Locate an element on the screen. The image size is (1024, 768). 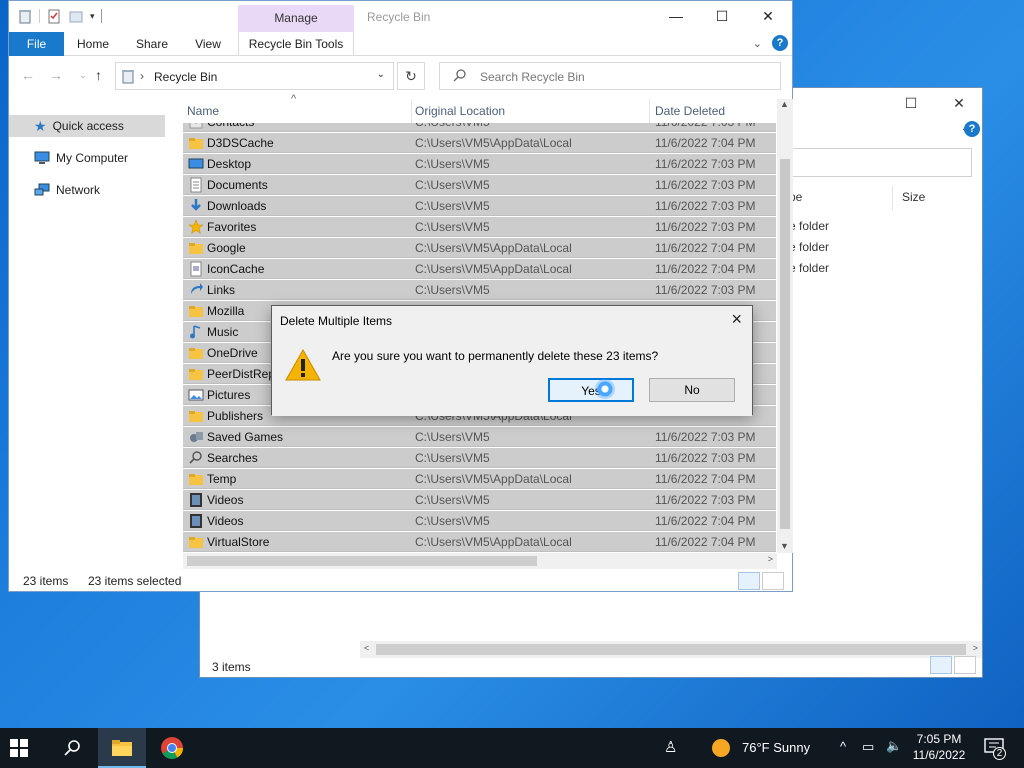
help-icon: ? is located at coordinates (780, 43).